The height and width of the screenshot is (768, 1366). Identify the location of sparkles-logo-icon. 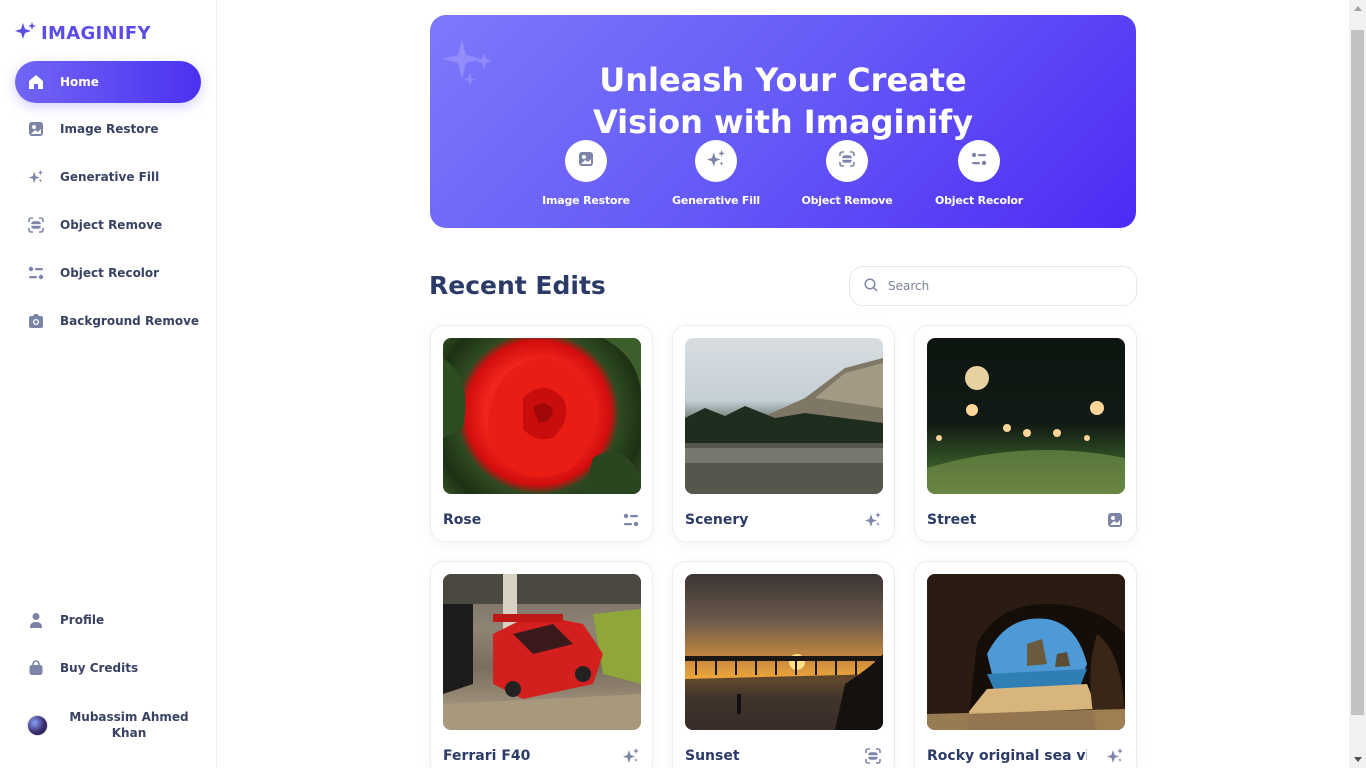
(26, 33).